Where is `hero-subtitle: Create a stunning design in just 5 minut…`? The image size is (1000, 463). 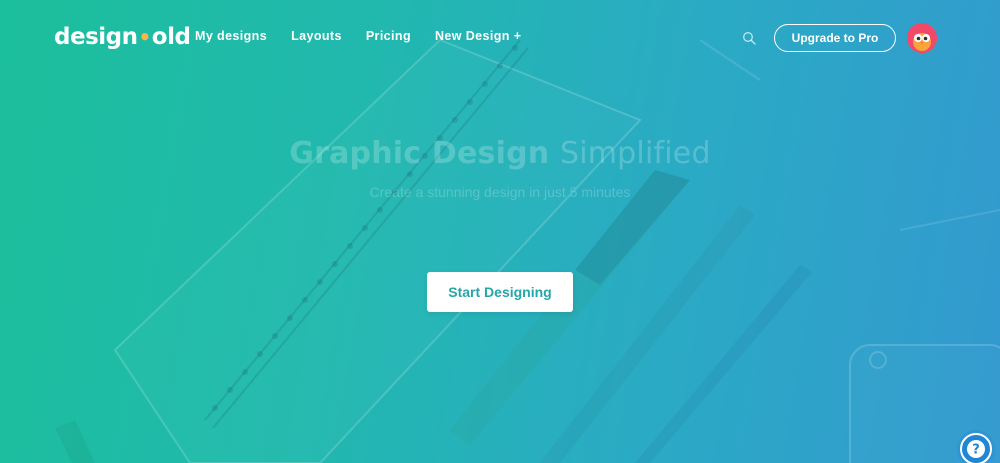
hero-subtitle: Create a stunning design in just 5 minut… is located at coordinates (500, 192).